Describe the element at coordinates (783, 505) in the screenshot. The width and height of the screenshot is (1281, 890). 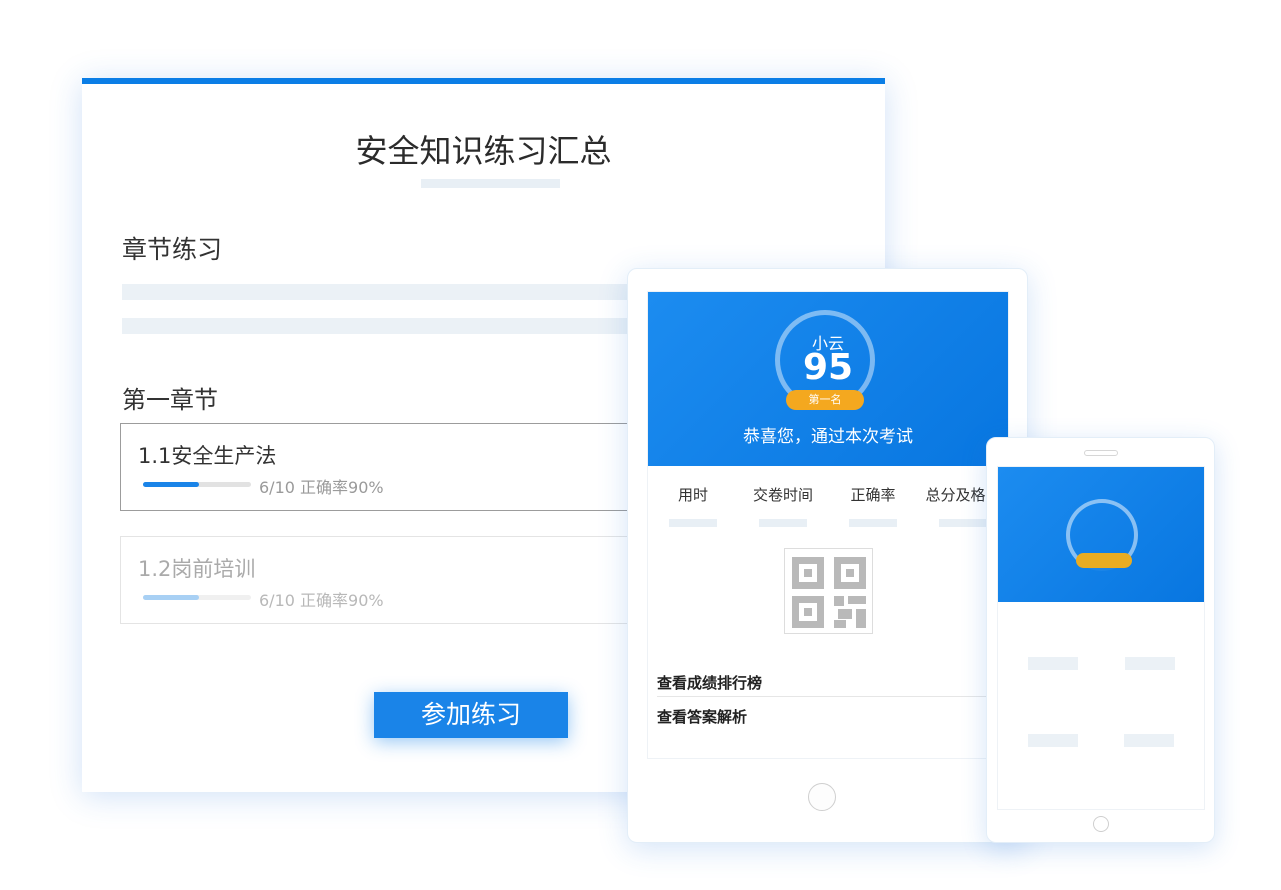
I see `stat-column: 交卷时间` at that location.